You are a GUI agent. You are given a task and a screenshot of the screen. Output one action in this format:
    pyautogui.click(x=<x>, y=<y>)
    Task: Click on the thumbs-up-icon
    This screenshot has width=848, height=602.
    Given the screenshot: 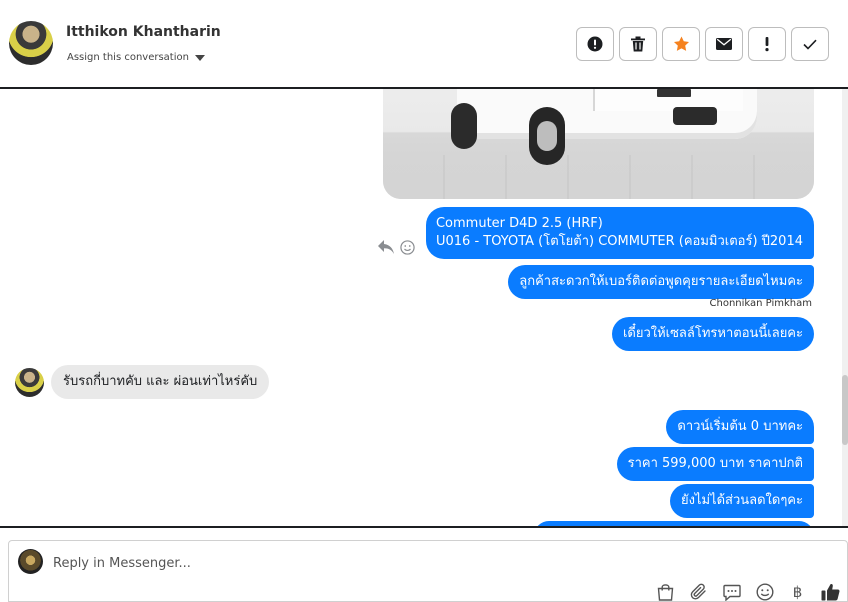 What is the action you would take?
    pyautogui.click(x=830, y=592)
    